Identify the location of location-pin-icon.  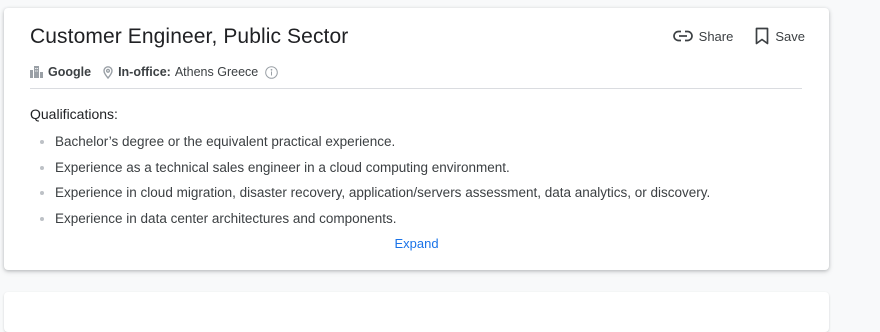
(108, 72).